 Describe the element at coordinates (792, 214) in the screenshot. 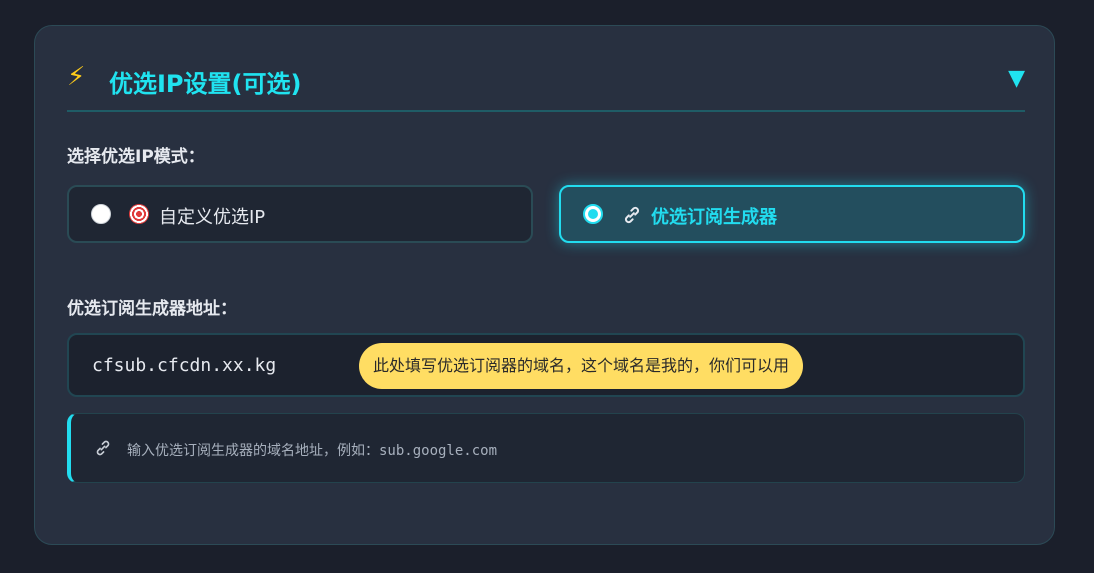

I see `option-sub-generator: 优选订阅生成器` at that location.